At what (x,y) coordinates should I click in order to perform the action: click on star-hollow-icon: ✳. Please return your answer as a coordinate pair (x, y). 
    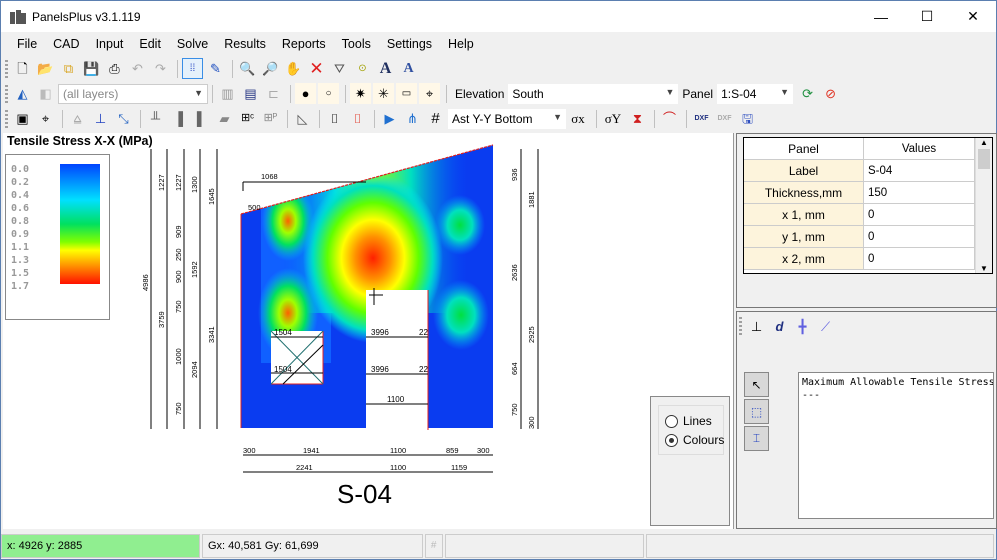
    Looking at the image, I should click on (383, 93).